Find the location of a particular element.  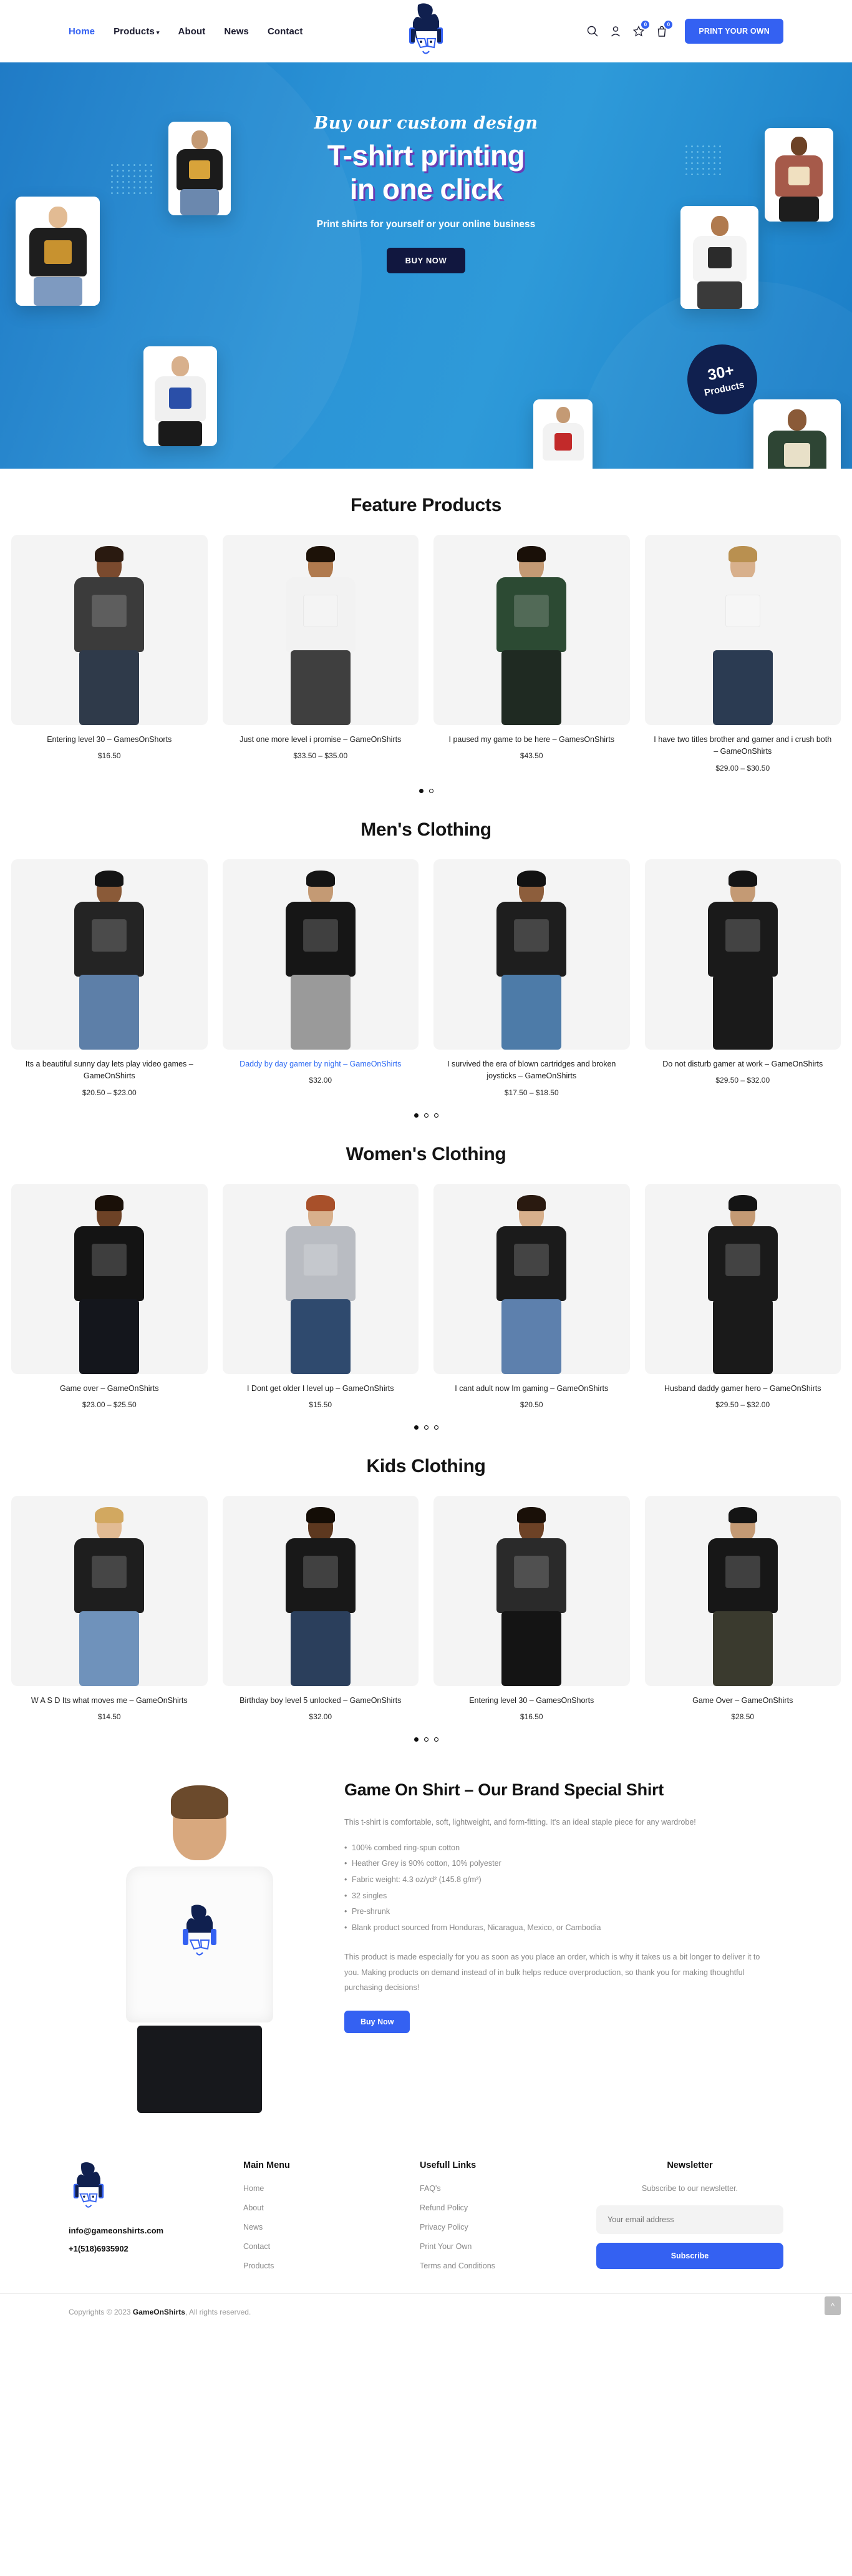

footer-link: Refund Policy is located at coordinates (495, 2207).